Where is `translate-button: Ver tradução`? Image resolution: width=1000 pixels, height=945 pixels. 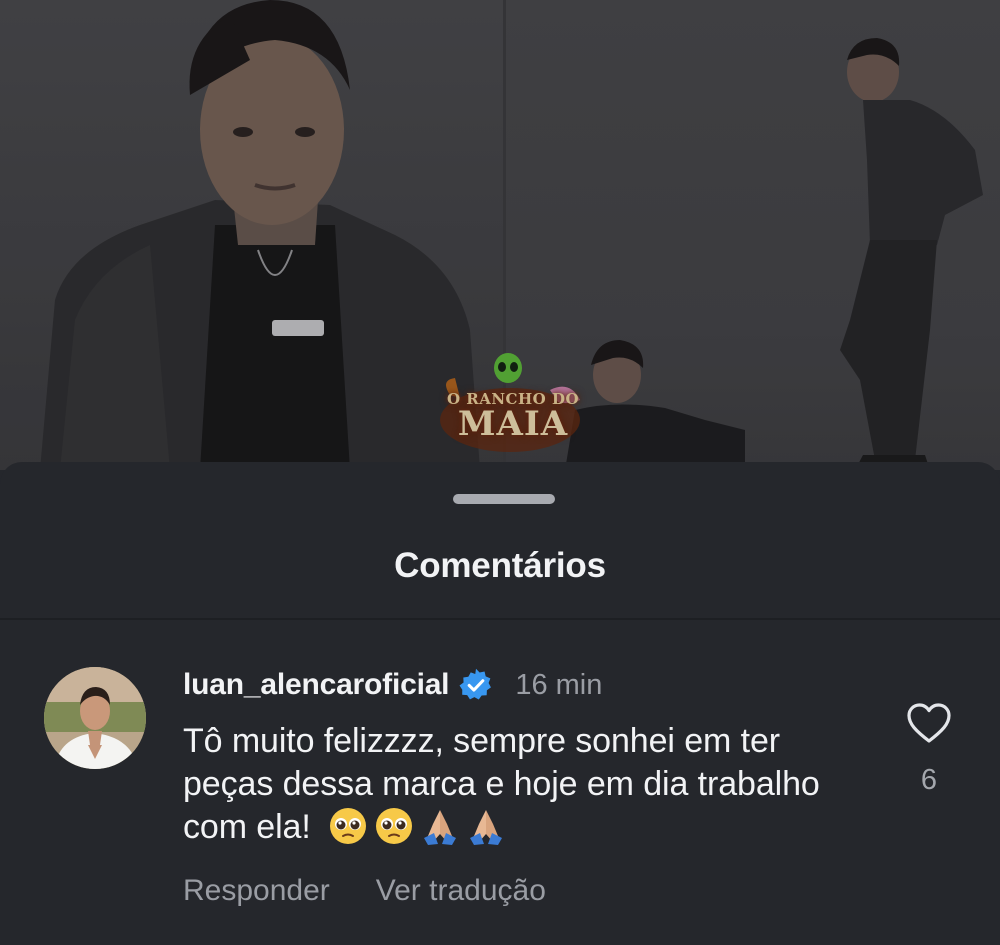
translate-button: Ver tradução is located at coordinates (461, 891).